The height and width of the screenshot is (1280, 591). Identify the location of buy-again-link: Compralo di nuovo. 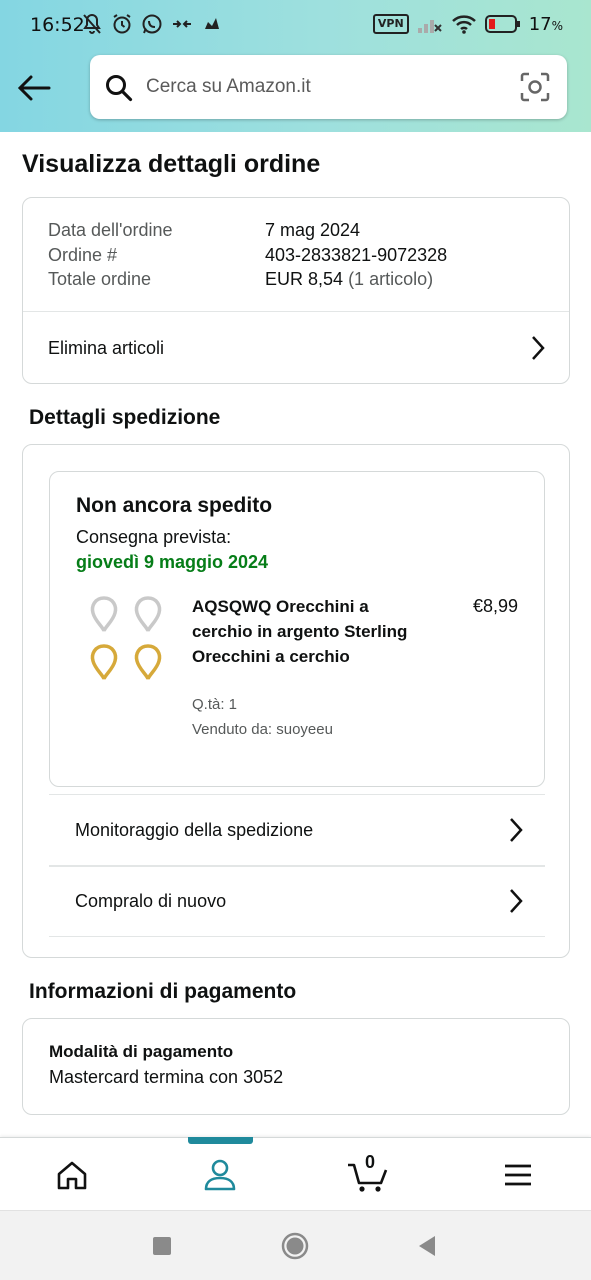
(297, 901).